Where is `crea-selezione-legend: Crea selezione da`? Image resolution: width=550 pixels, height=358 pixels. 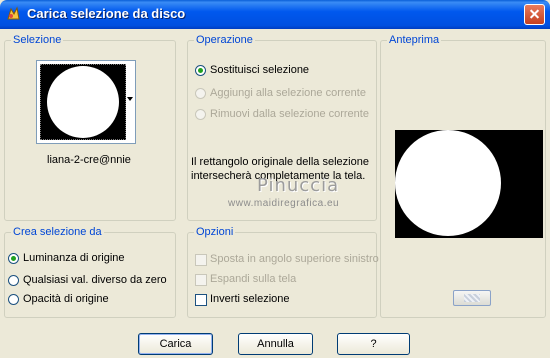
crea-selezione-legend: Crea selezione da is located at coordinates (57, 232).